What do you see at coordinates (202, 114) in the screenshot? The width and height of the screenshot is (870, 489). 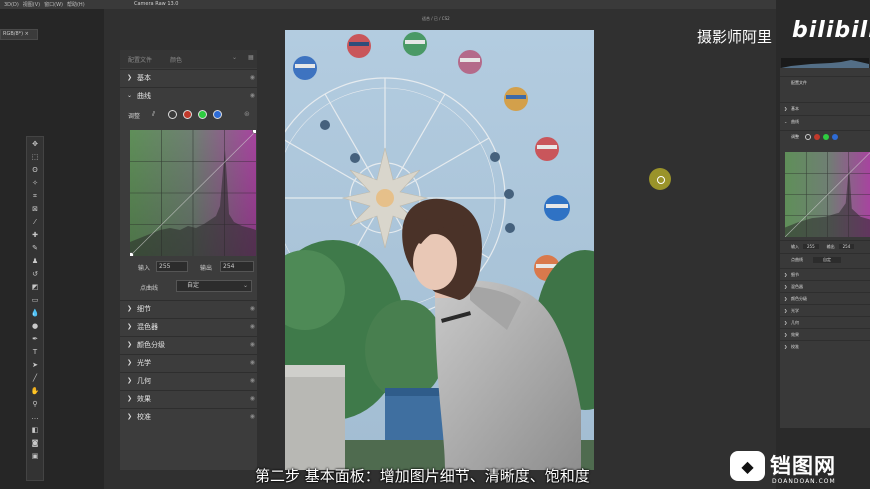 I see `green-channel-button` at bounding box center [202, 114].